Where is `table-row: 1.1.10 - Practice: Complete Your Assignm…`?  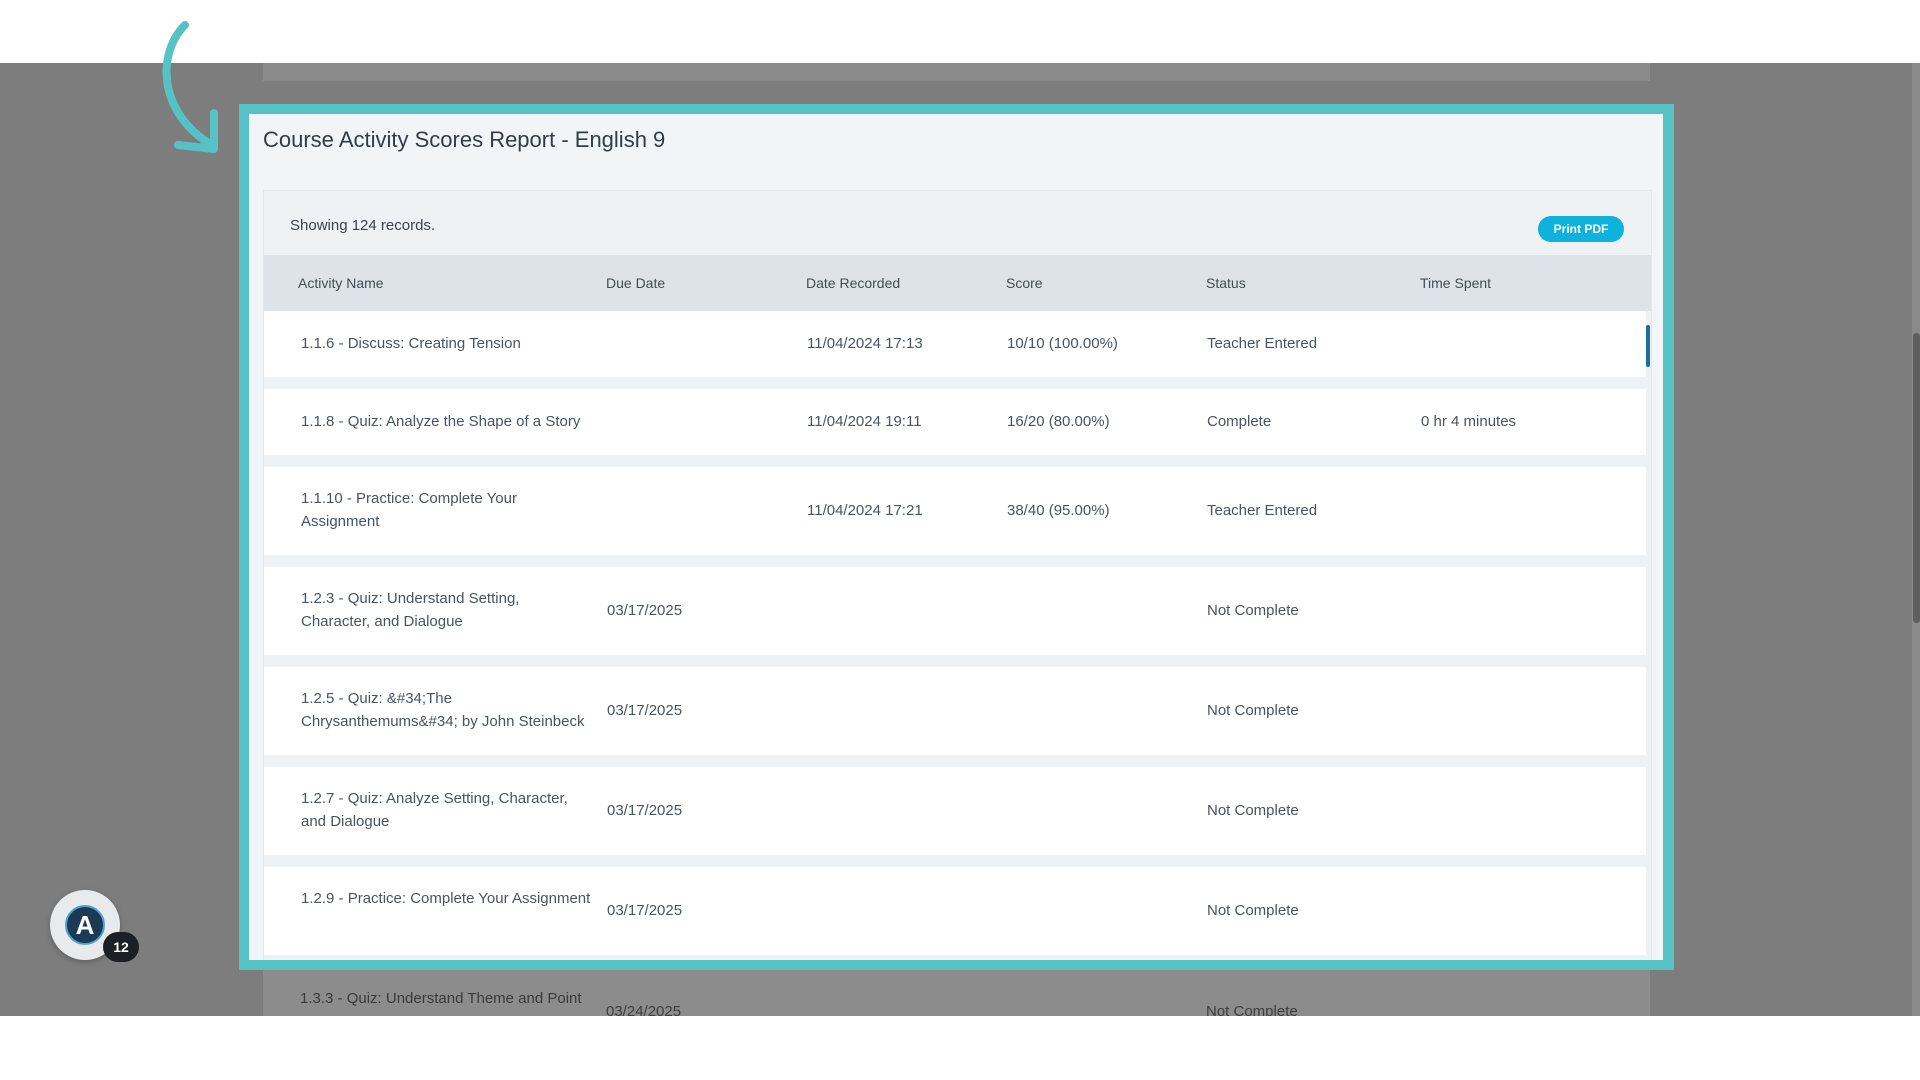 table-row: 1.1.10 - Practice: Complete Your Assignm… is located at coordinates (955, 511).